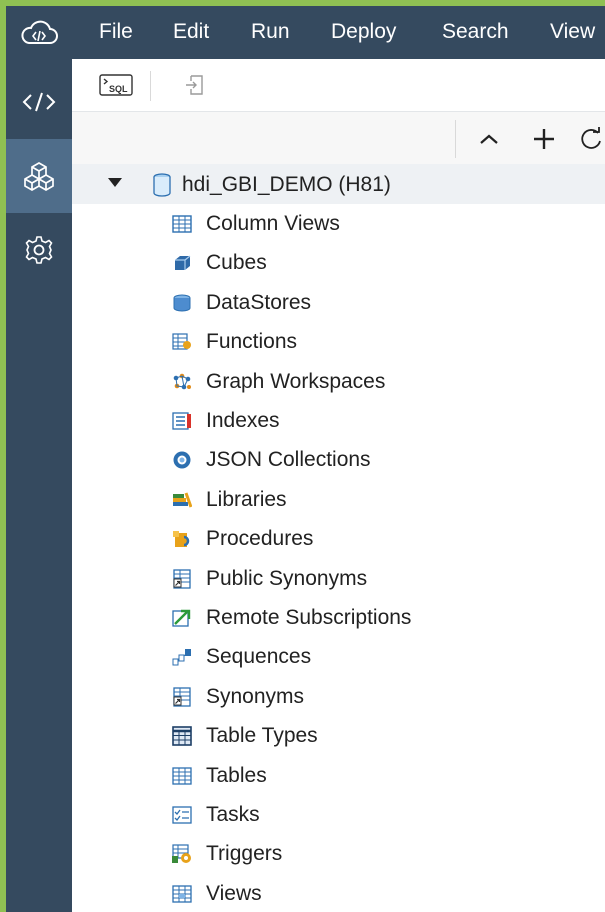  What do you see at coordinates (338, 853) in the screenshot?
I see `tree-item: Triggers` at bounding box center [338, 853].